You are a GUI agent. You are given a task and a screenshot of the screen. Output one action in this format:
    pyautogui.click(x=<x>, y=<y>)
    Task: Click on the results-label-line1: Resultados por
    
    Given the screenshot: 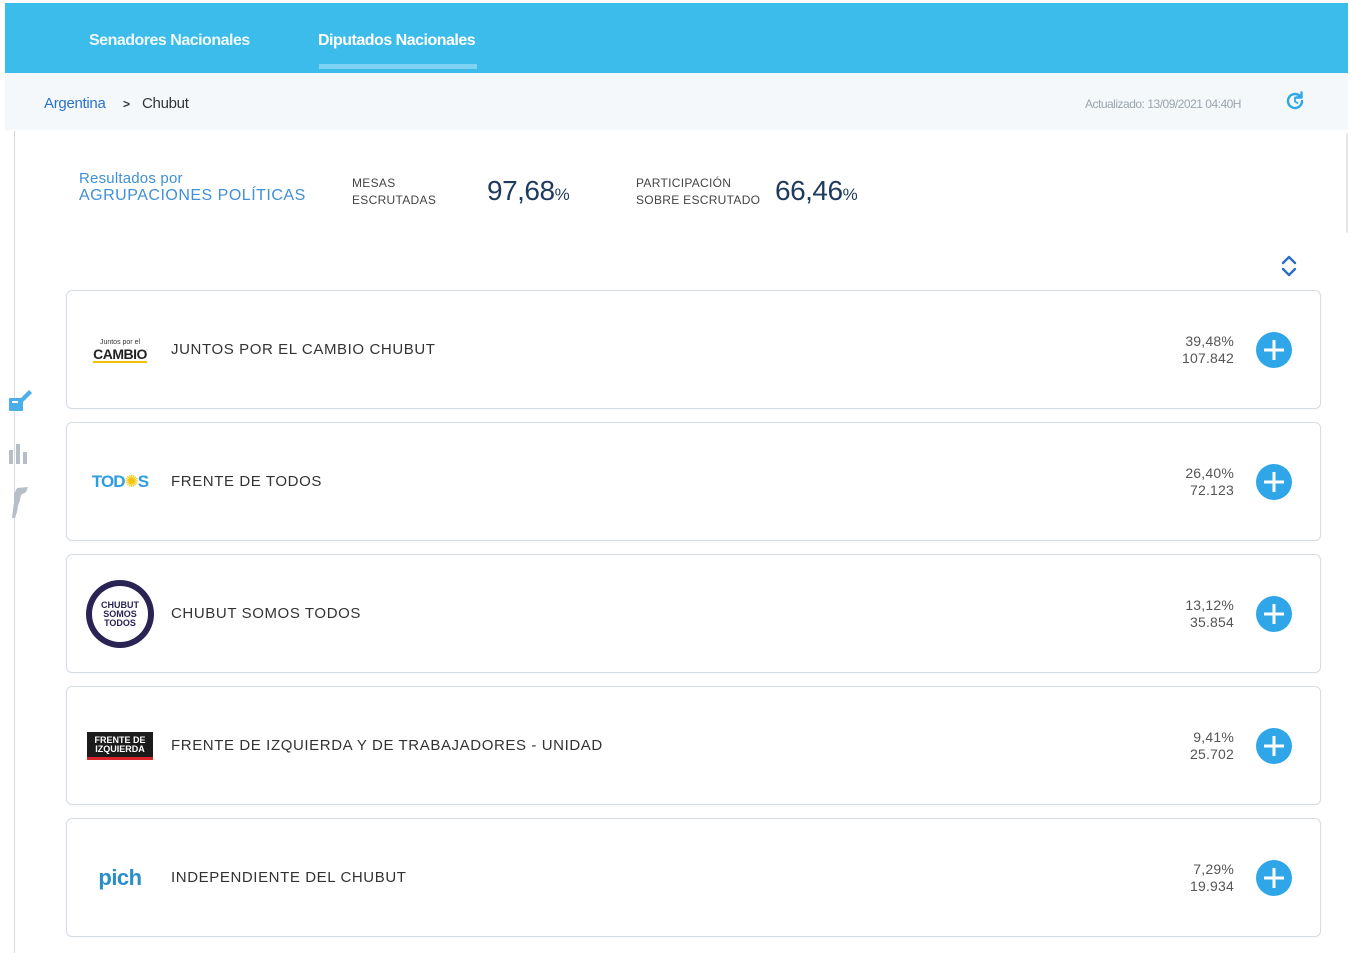 What is the action you would take?
    pyautogui.click(x=131, y=178)
    